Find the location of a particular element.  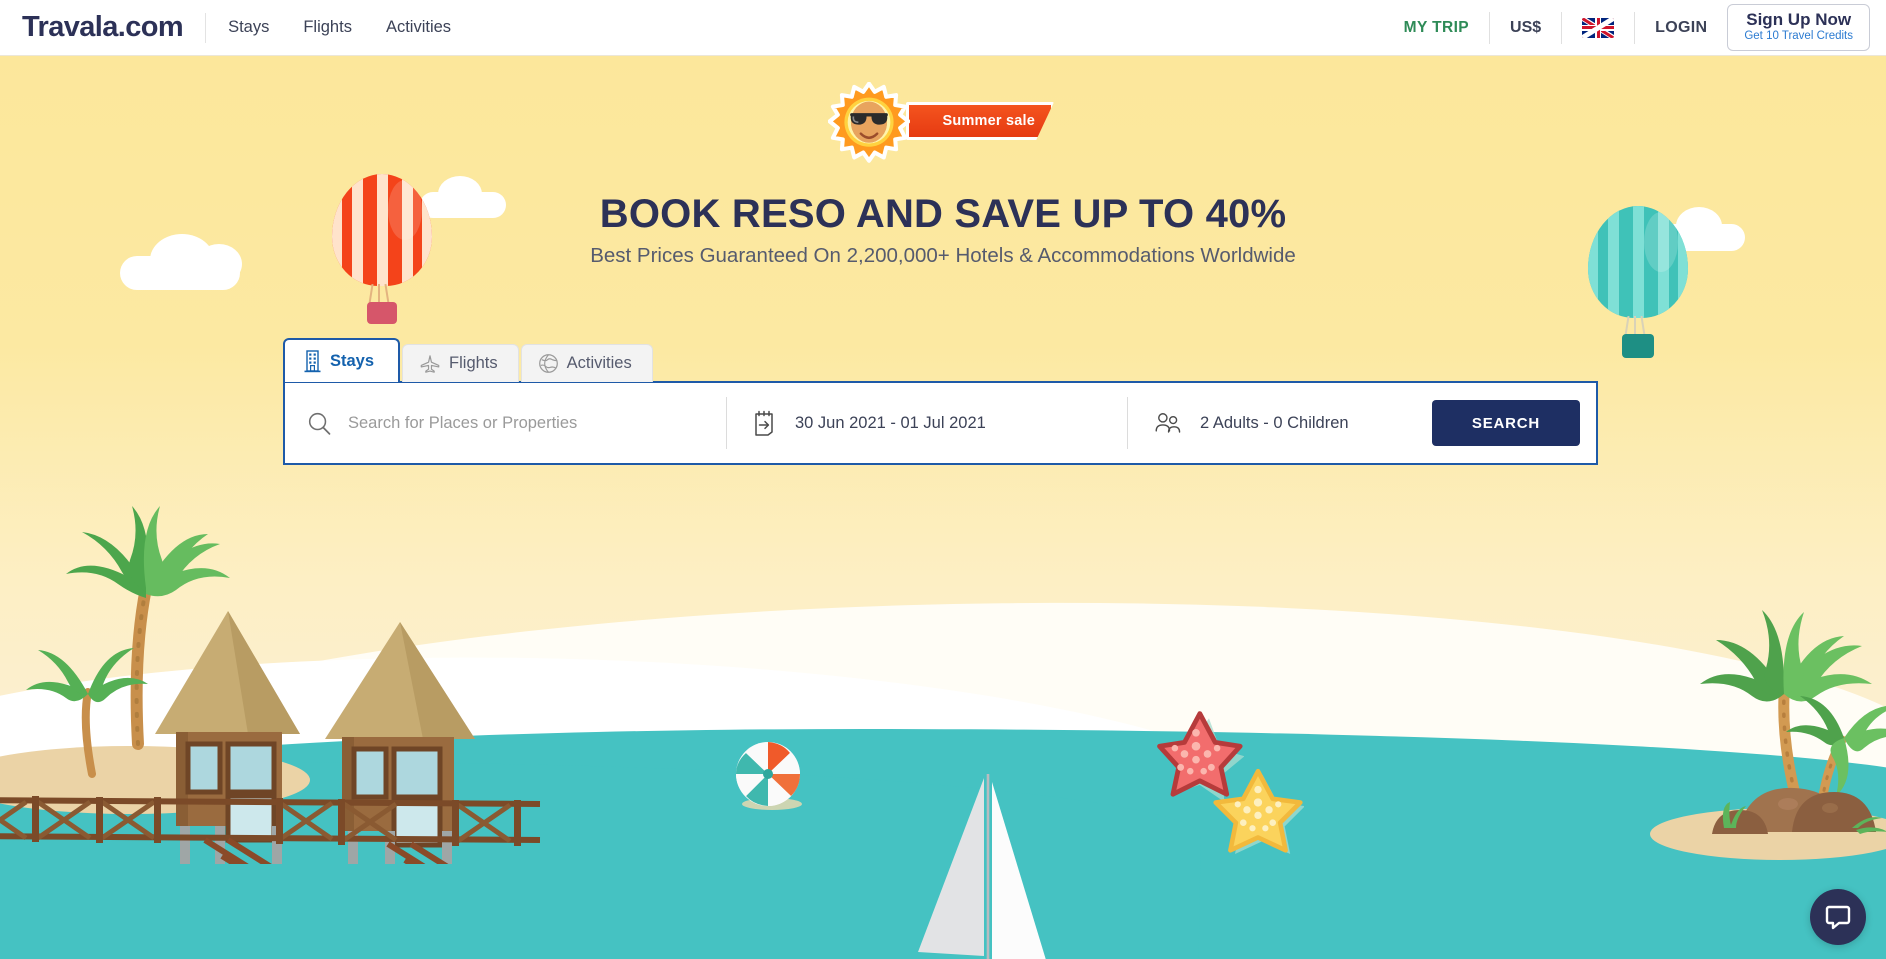

places-field: Search for Places or Properties is located at coordinates (505, 423).